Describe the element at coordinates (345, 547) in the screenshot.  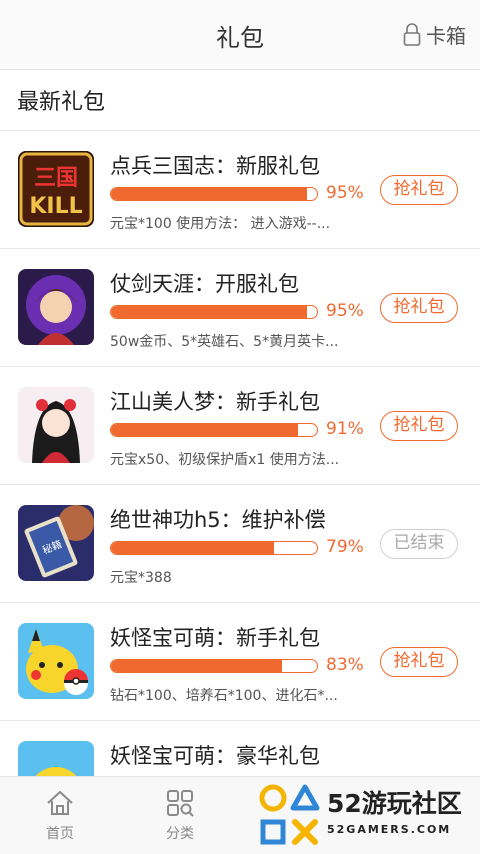
I see `progress-percent: 79%` at that location.